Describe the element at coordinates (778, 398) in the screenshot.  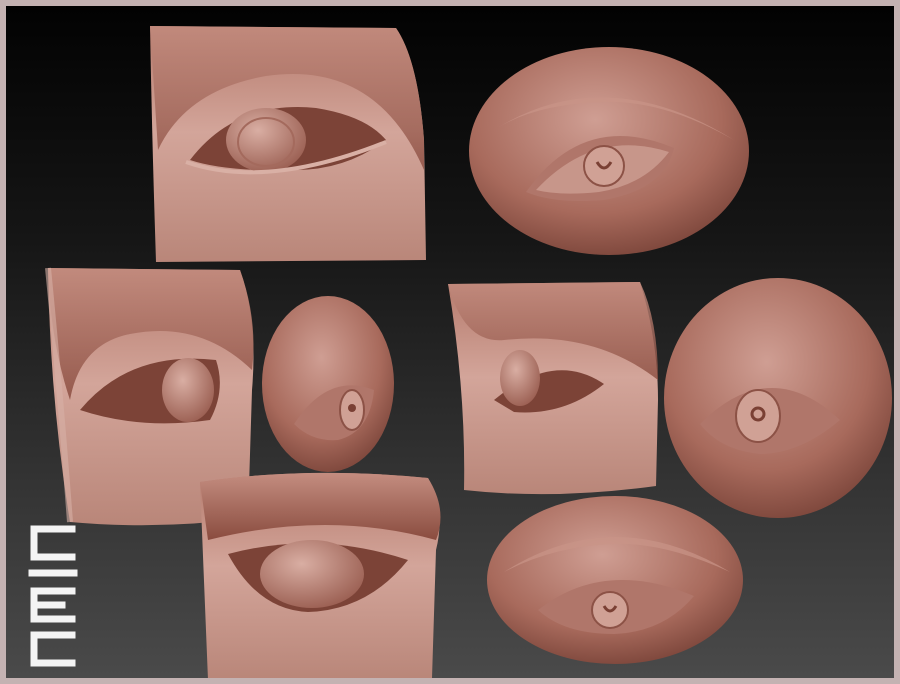
I see `three-quarter-oval-view` at that location.